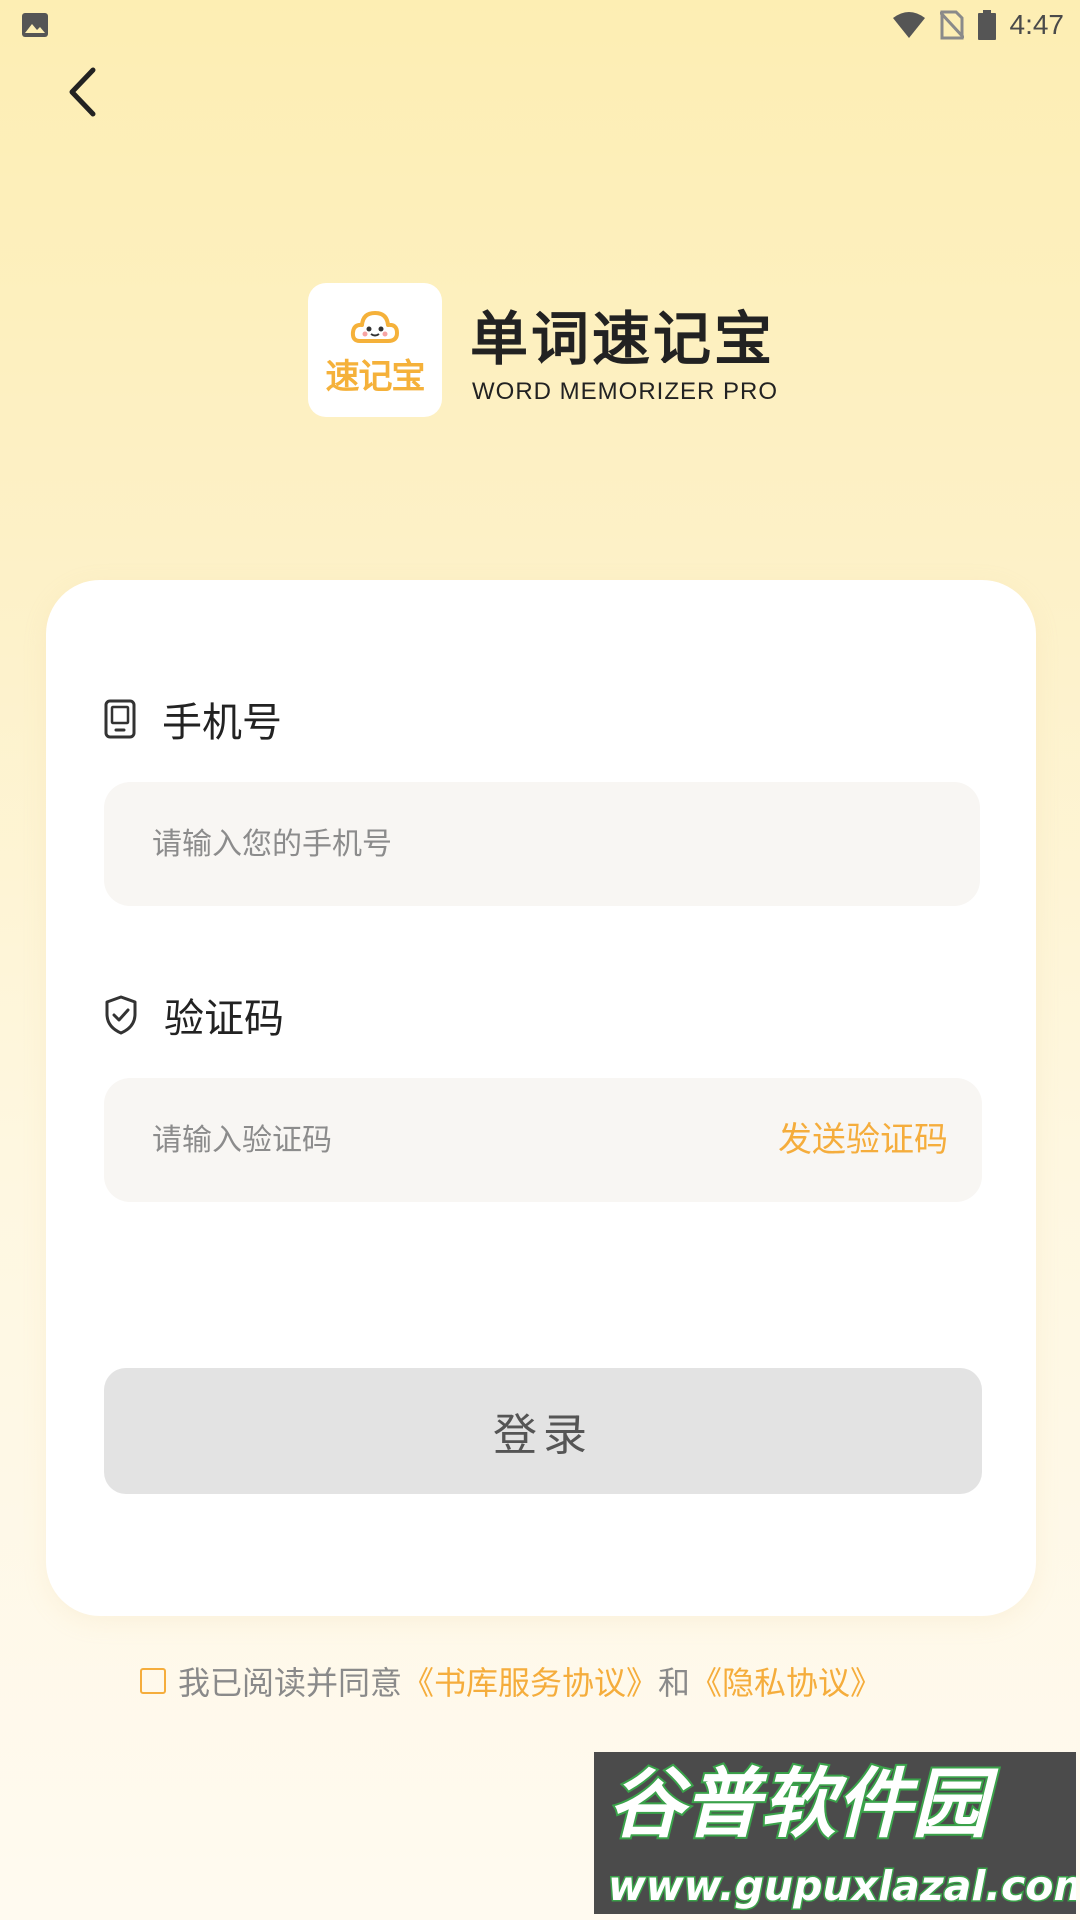 The width and height of the screenshot is (1080, 1920). Describe the element at coordinates (121, 1015) in the screenshot. I see `shield-check-icon` at that location.